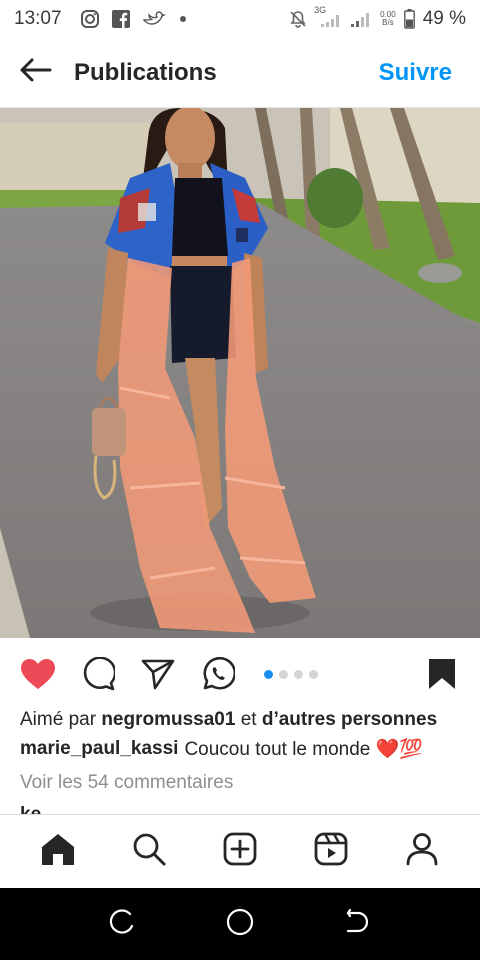 This screenshot has height=960, width=480. Describe the element at coordinates (154, 19) in the screenshot. I see `bird-icon` at that location.